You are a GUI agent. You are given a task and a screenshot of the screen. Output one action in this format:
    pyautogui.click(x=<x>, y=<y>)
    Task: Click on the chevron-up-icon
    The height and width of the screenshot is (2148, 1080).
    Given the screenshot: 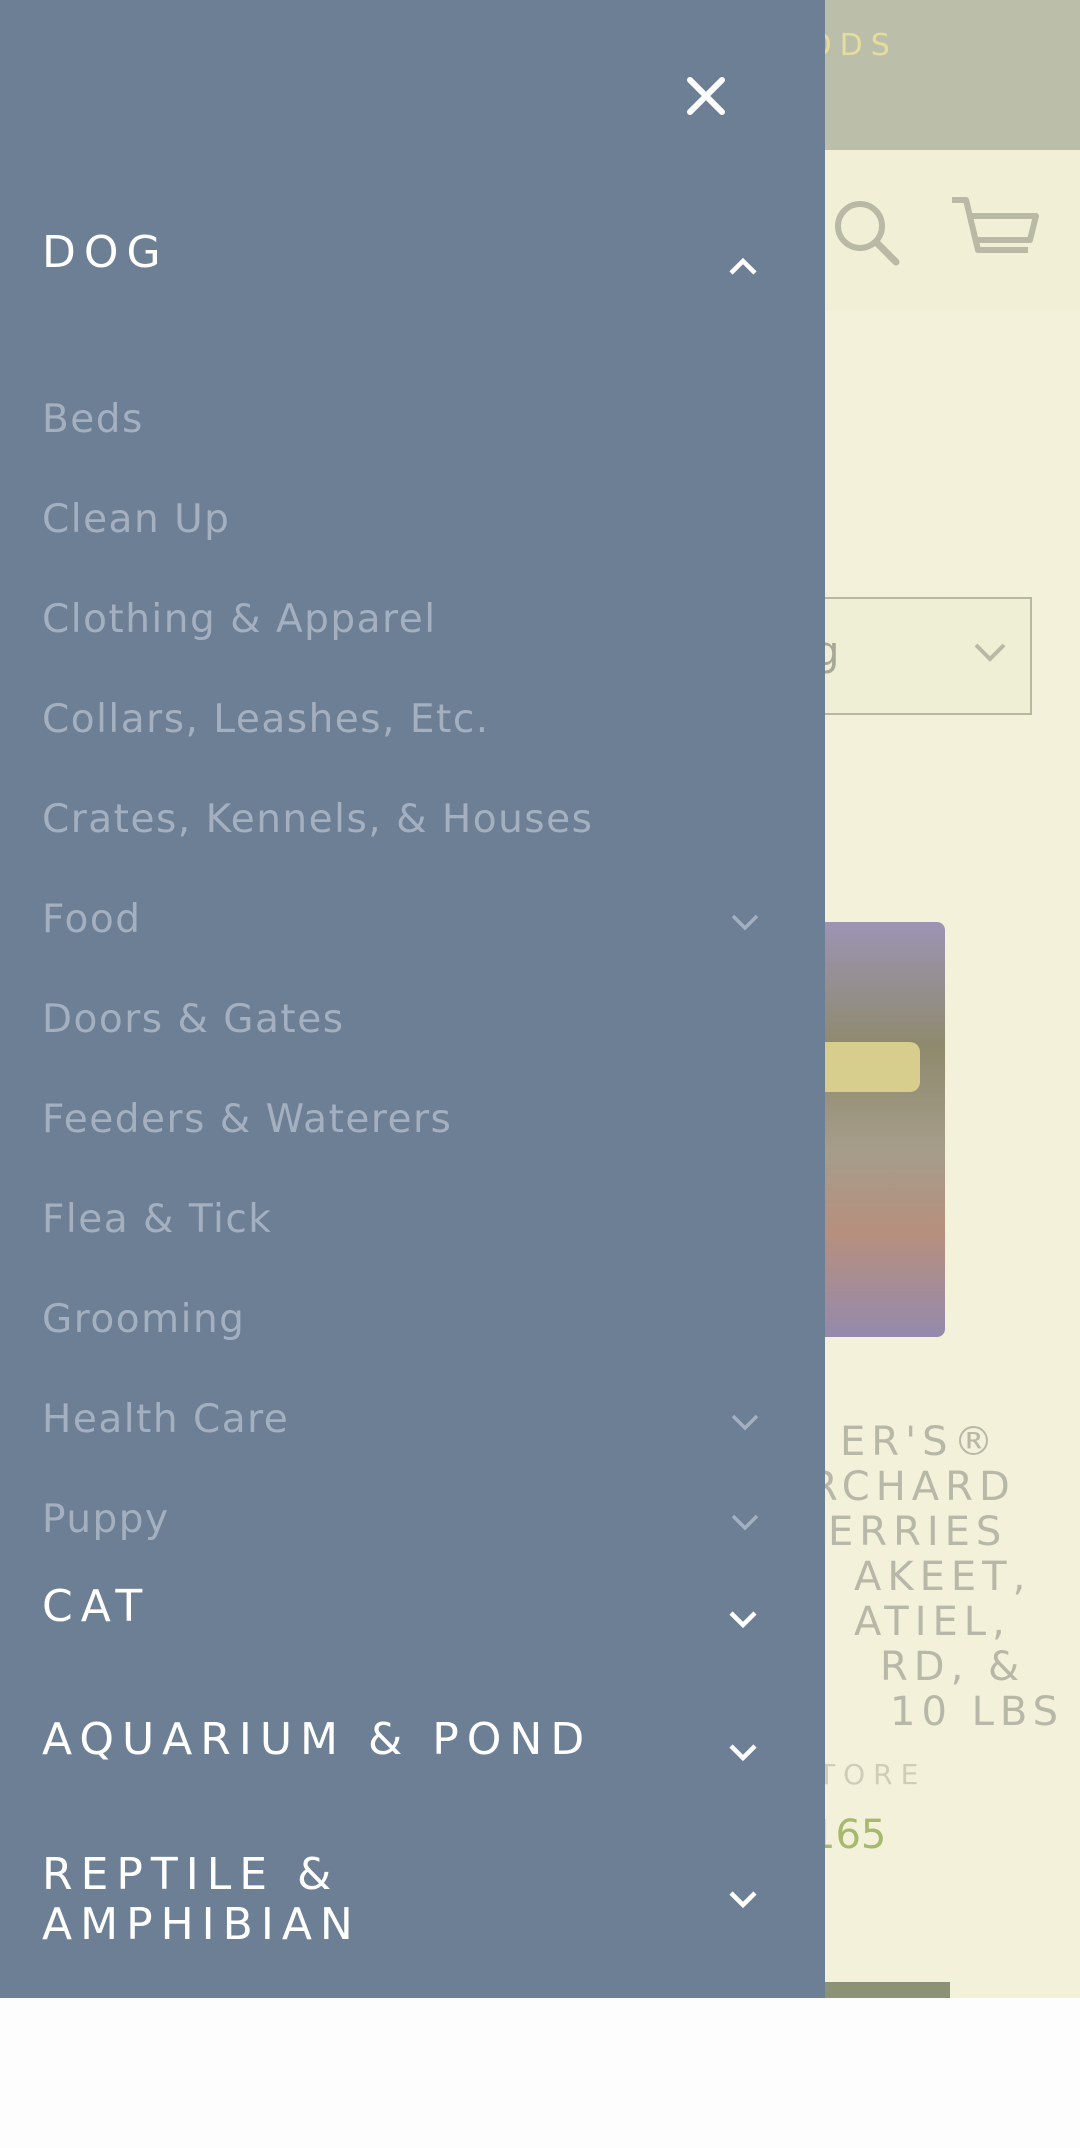 What is the action you would take?
    pyautogui.click(x=743, y=266)
    